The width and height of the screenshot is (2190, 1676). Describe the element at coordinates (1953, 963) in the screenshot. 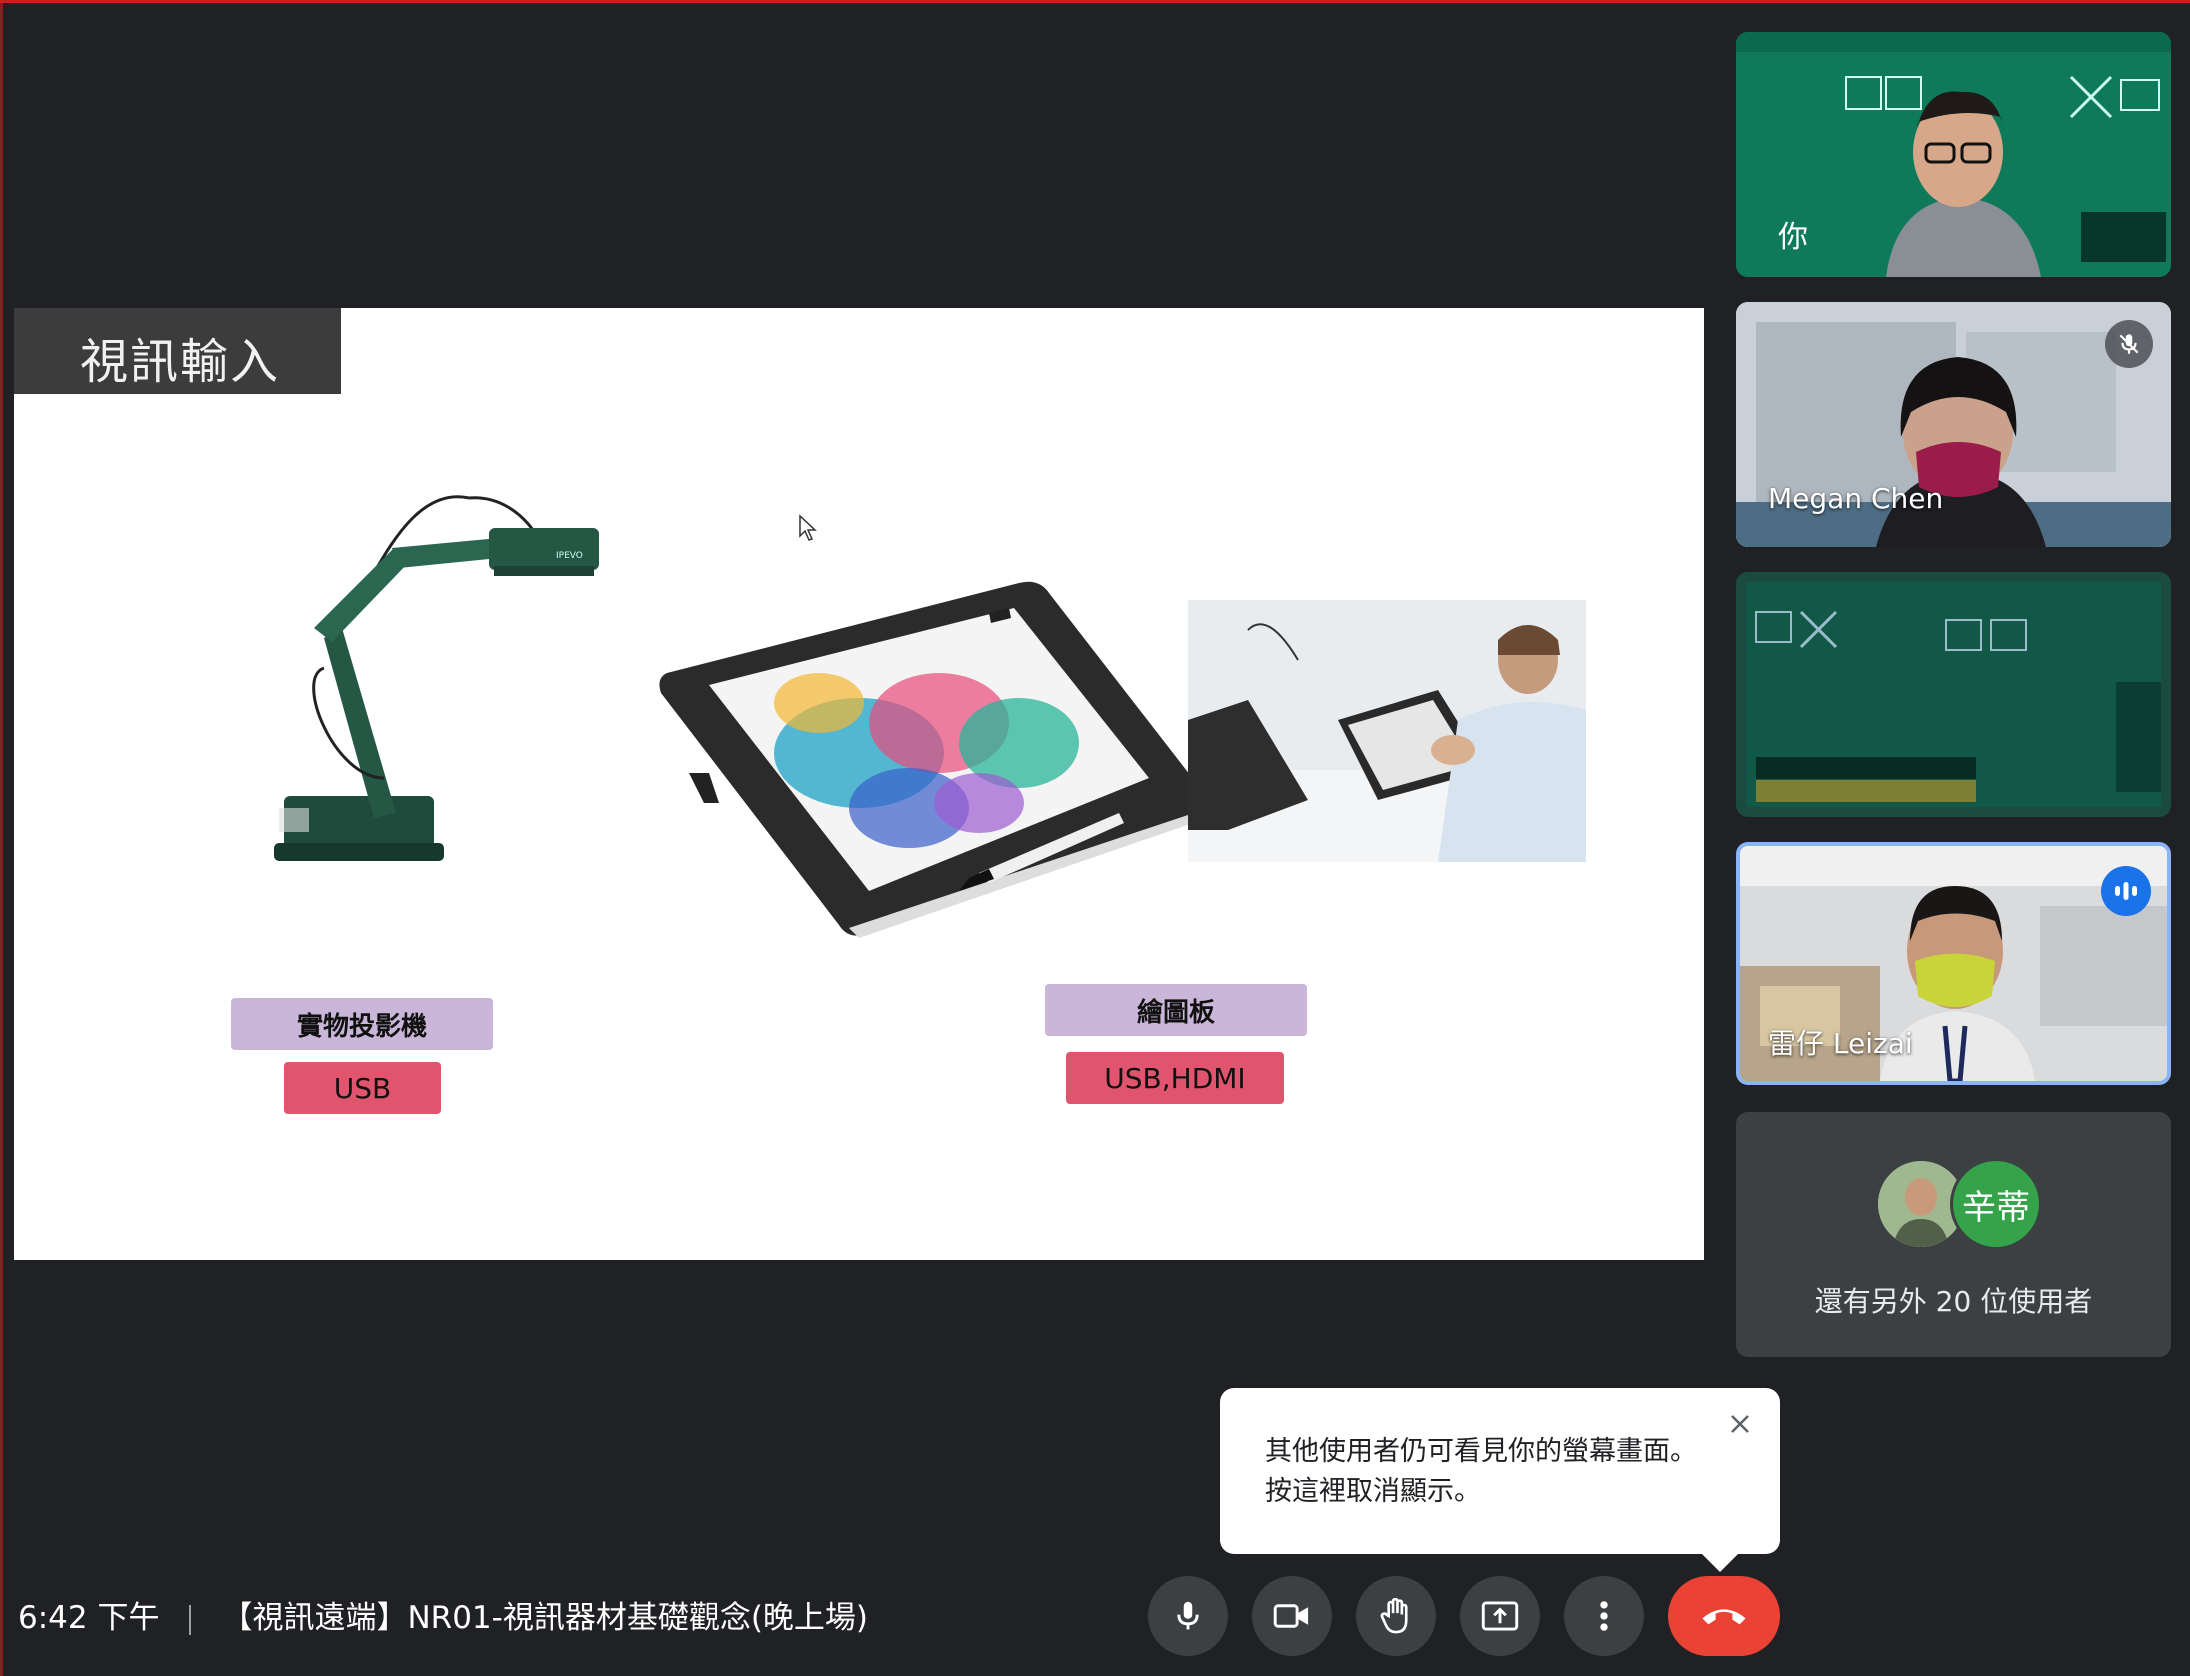

I see `participant-tile-leizai: 雷仔 Leizai` at that location.